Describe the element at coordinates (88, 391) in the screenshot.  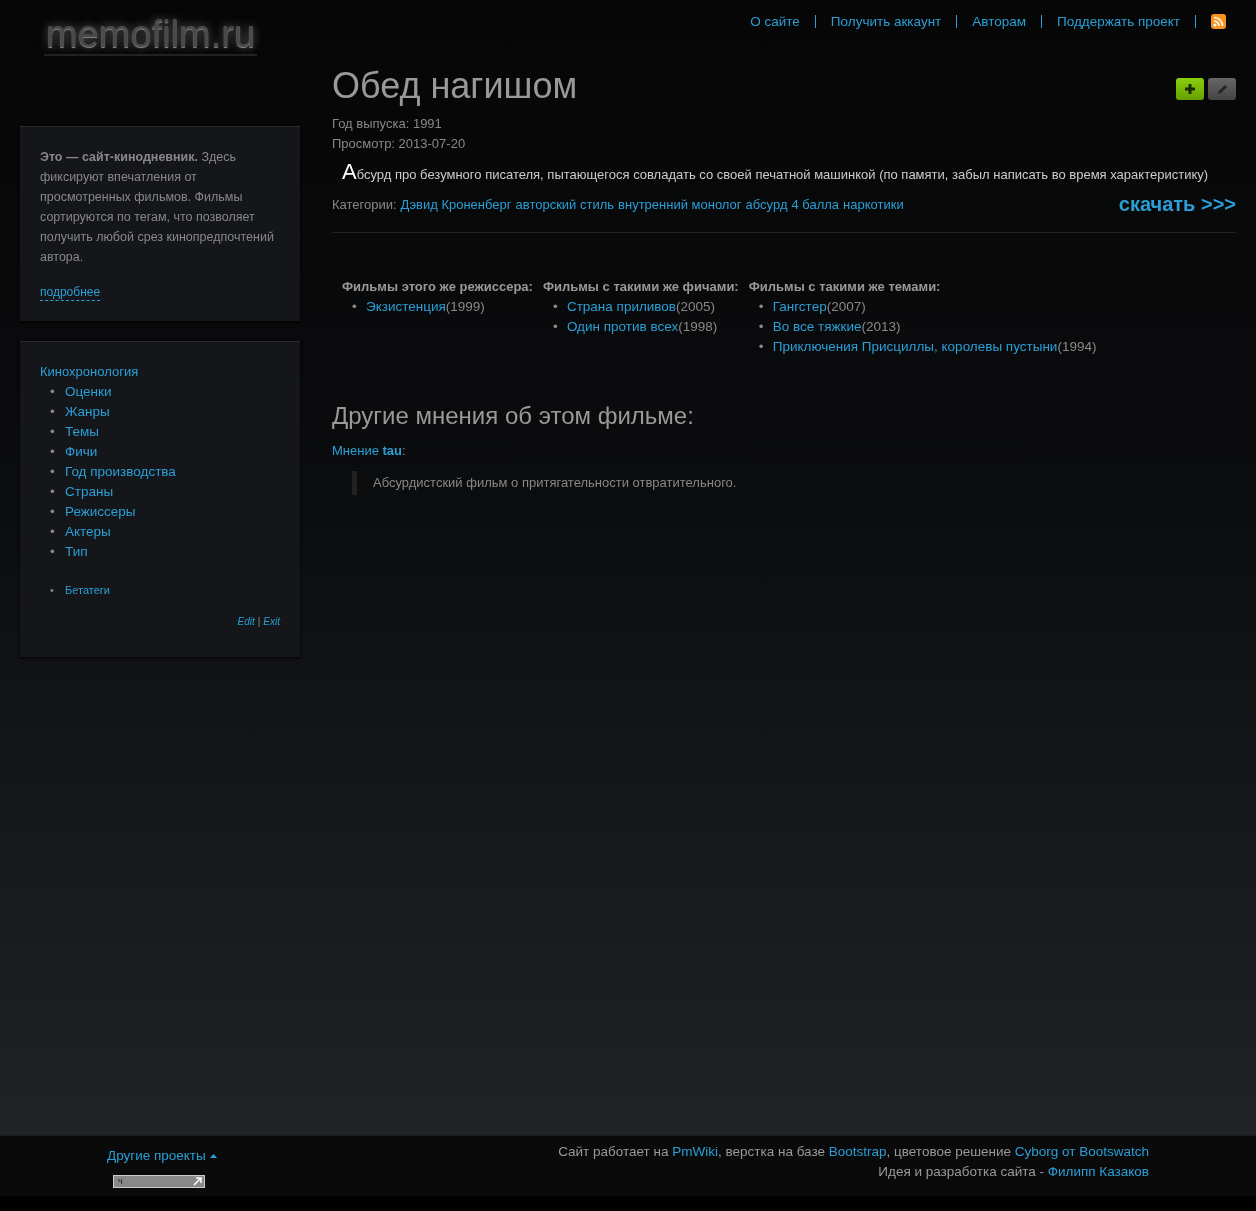
I see `nav-link: Оценки` at that location.